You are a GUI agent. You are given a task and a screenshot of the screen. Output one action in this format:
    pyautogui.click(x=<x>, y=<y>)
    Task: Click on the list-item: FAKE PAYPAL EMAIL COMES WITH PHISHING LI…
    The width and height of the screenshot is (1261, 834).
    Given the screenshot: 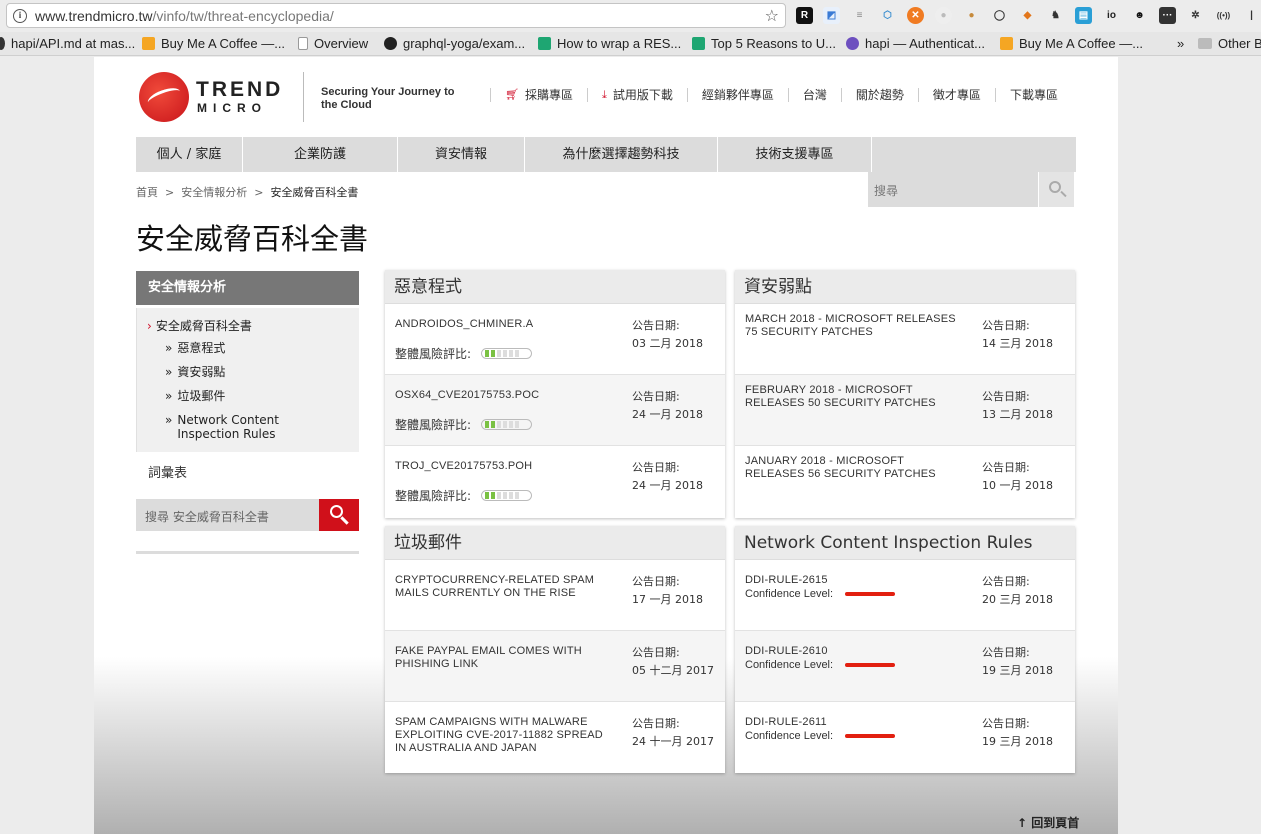 What is the action you would take?
    pyautogui.click(x=555, y=666)
    